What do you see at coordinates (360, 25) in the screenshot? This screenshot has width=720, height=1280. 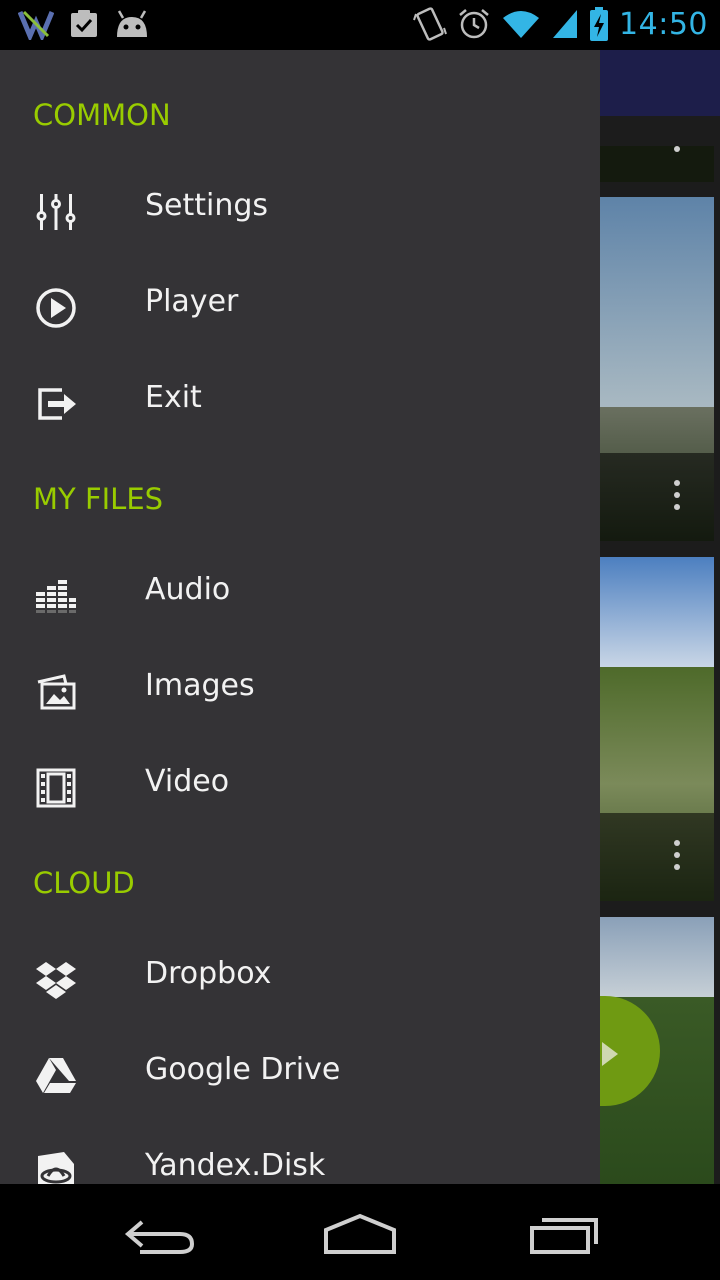 I see `status-bar: 14:50` at bounding box center [360, 25].